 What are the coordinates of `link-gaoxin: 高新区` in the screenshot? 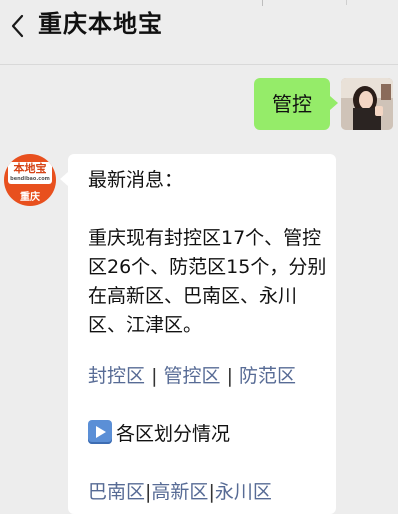 It's located at (179, 492).